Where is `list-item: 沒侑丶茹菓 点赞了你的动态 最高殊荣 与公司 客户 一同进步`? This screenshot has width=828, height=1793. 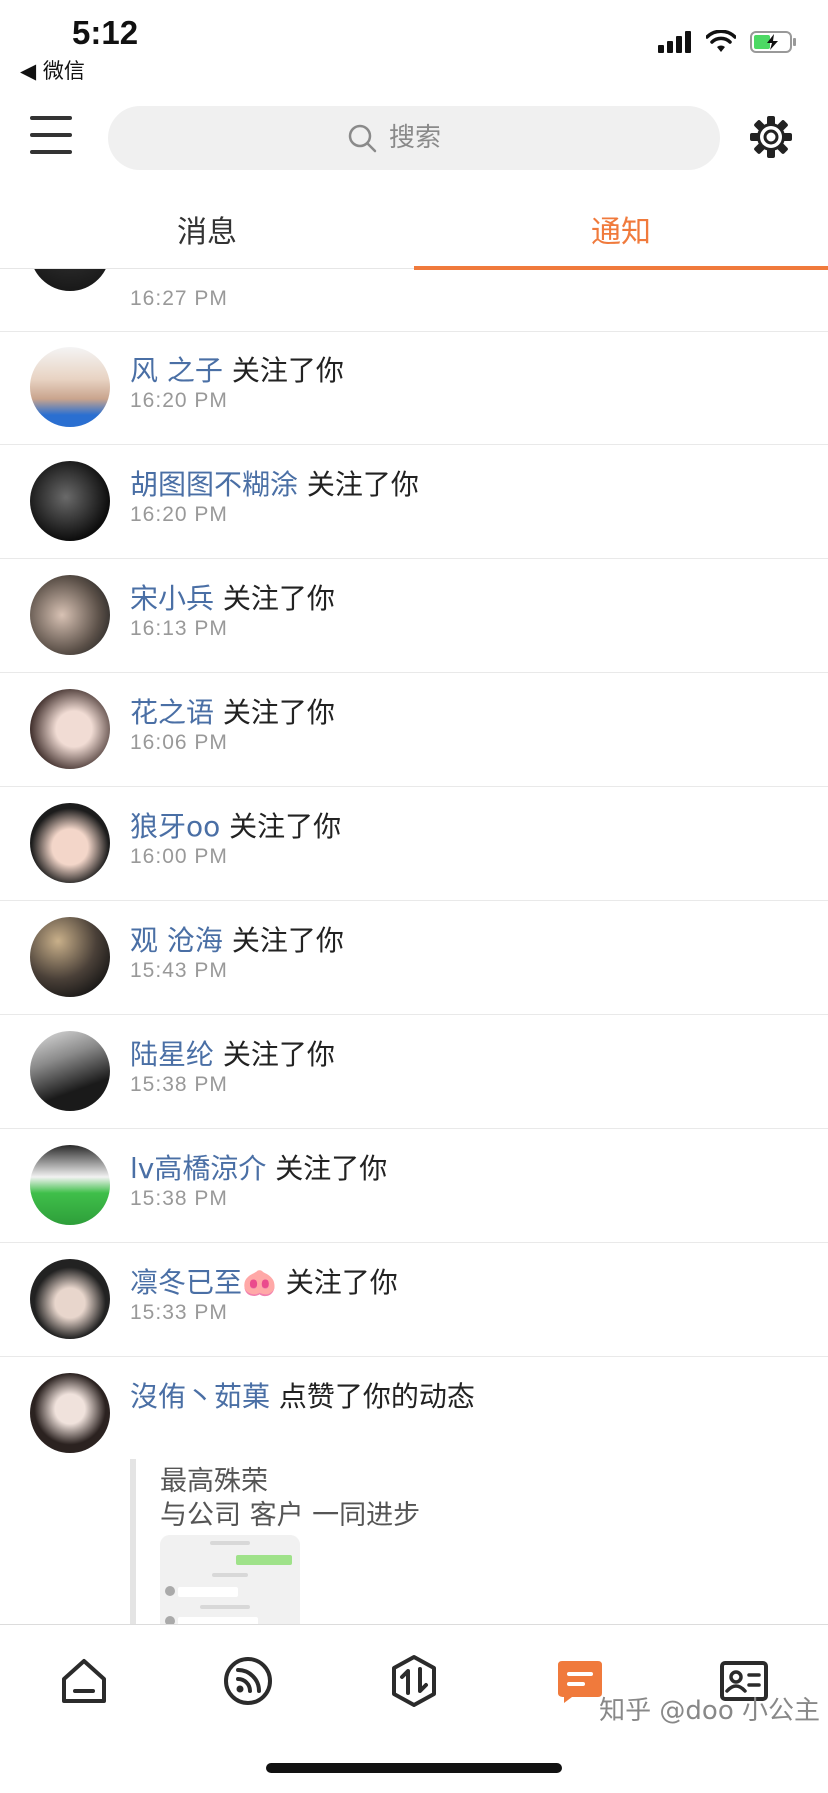 list-item: 沒侑丶茹菓 点赞了你的动态 最高殊荣 与公司 客户 一同进步 is located at coordinates (414, 1490).